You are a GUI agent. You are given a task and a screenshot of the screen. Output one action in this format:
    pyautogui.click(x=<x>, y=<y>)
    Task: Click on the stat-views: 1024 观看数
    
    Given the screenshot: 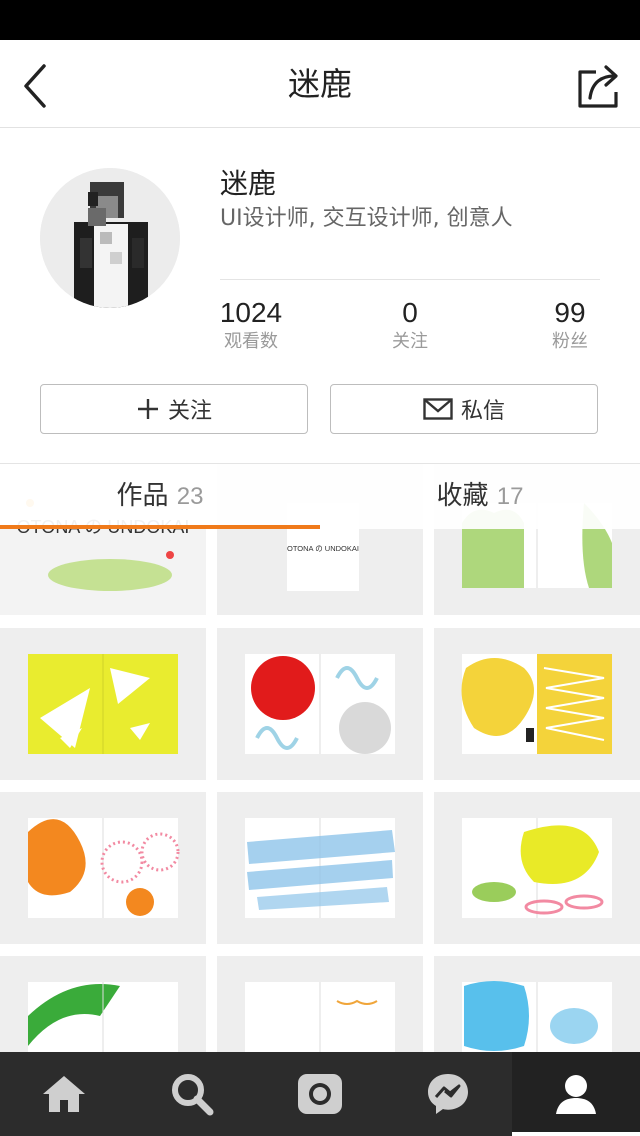 What is the action you would take?
    pyautogui.click(x=251, y=325)
    